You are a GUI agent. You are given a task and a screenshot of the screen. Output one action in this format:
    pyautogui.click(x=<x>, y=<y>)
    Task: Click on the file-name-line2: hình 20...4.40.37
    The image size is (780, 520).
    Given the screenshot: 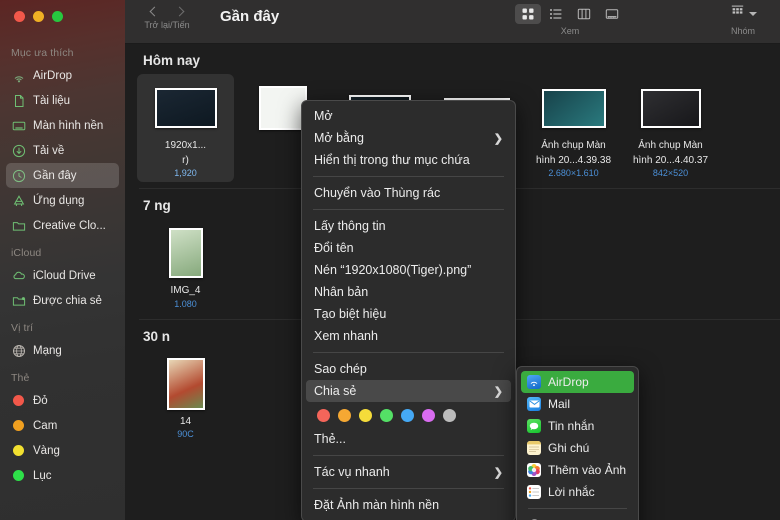 What is the action you would take?
    pyautogui.click(x=670, y=160)
    